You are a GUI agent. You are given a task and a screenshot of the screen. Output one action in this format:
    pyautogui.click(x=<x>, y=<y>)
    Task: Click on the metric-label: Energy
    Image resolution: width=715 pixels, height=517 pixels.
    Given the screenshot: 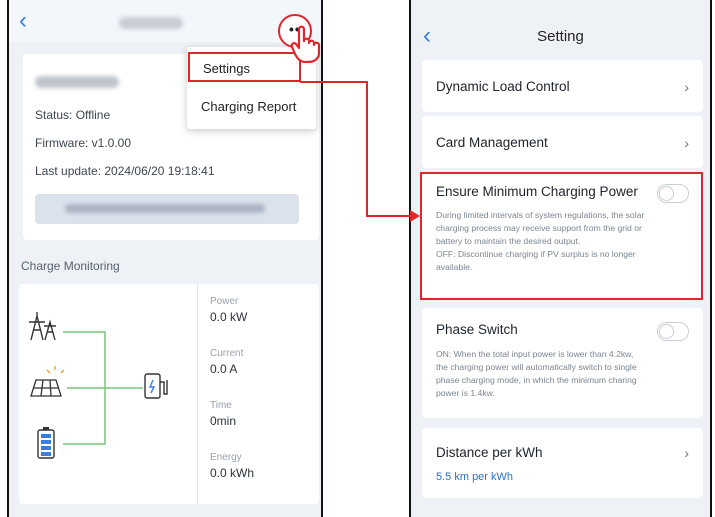 What is the action you would take?
    pyautogui.click(x=226, y=457)
    